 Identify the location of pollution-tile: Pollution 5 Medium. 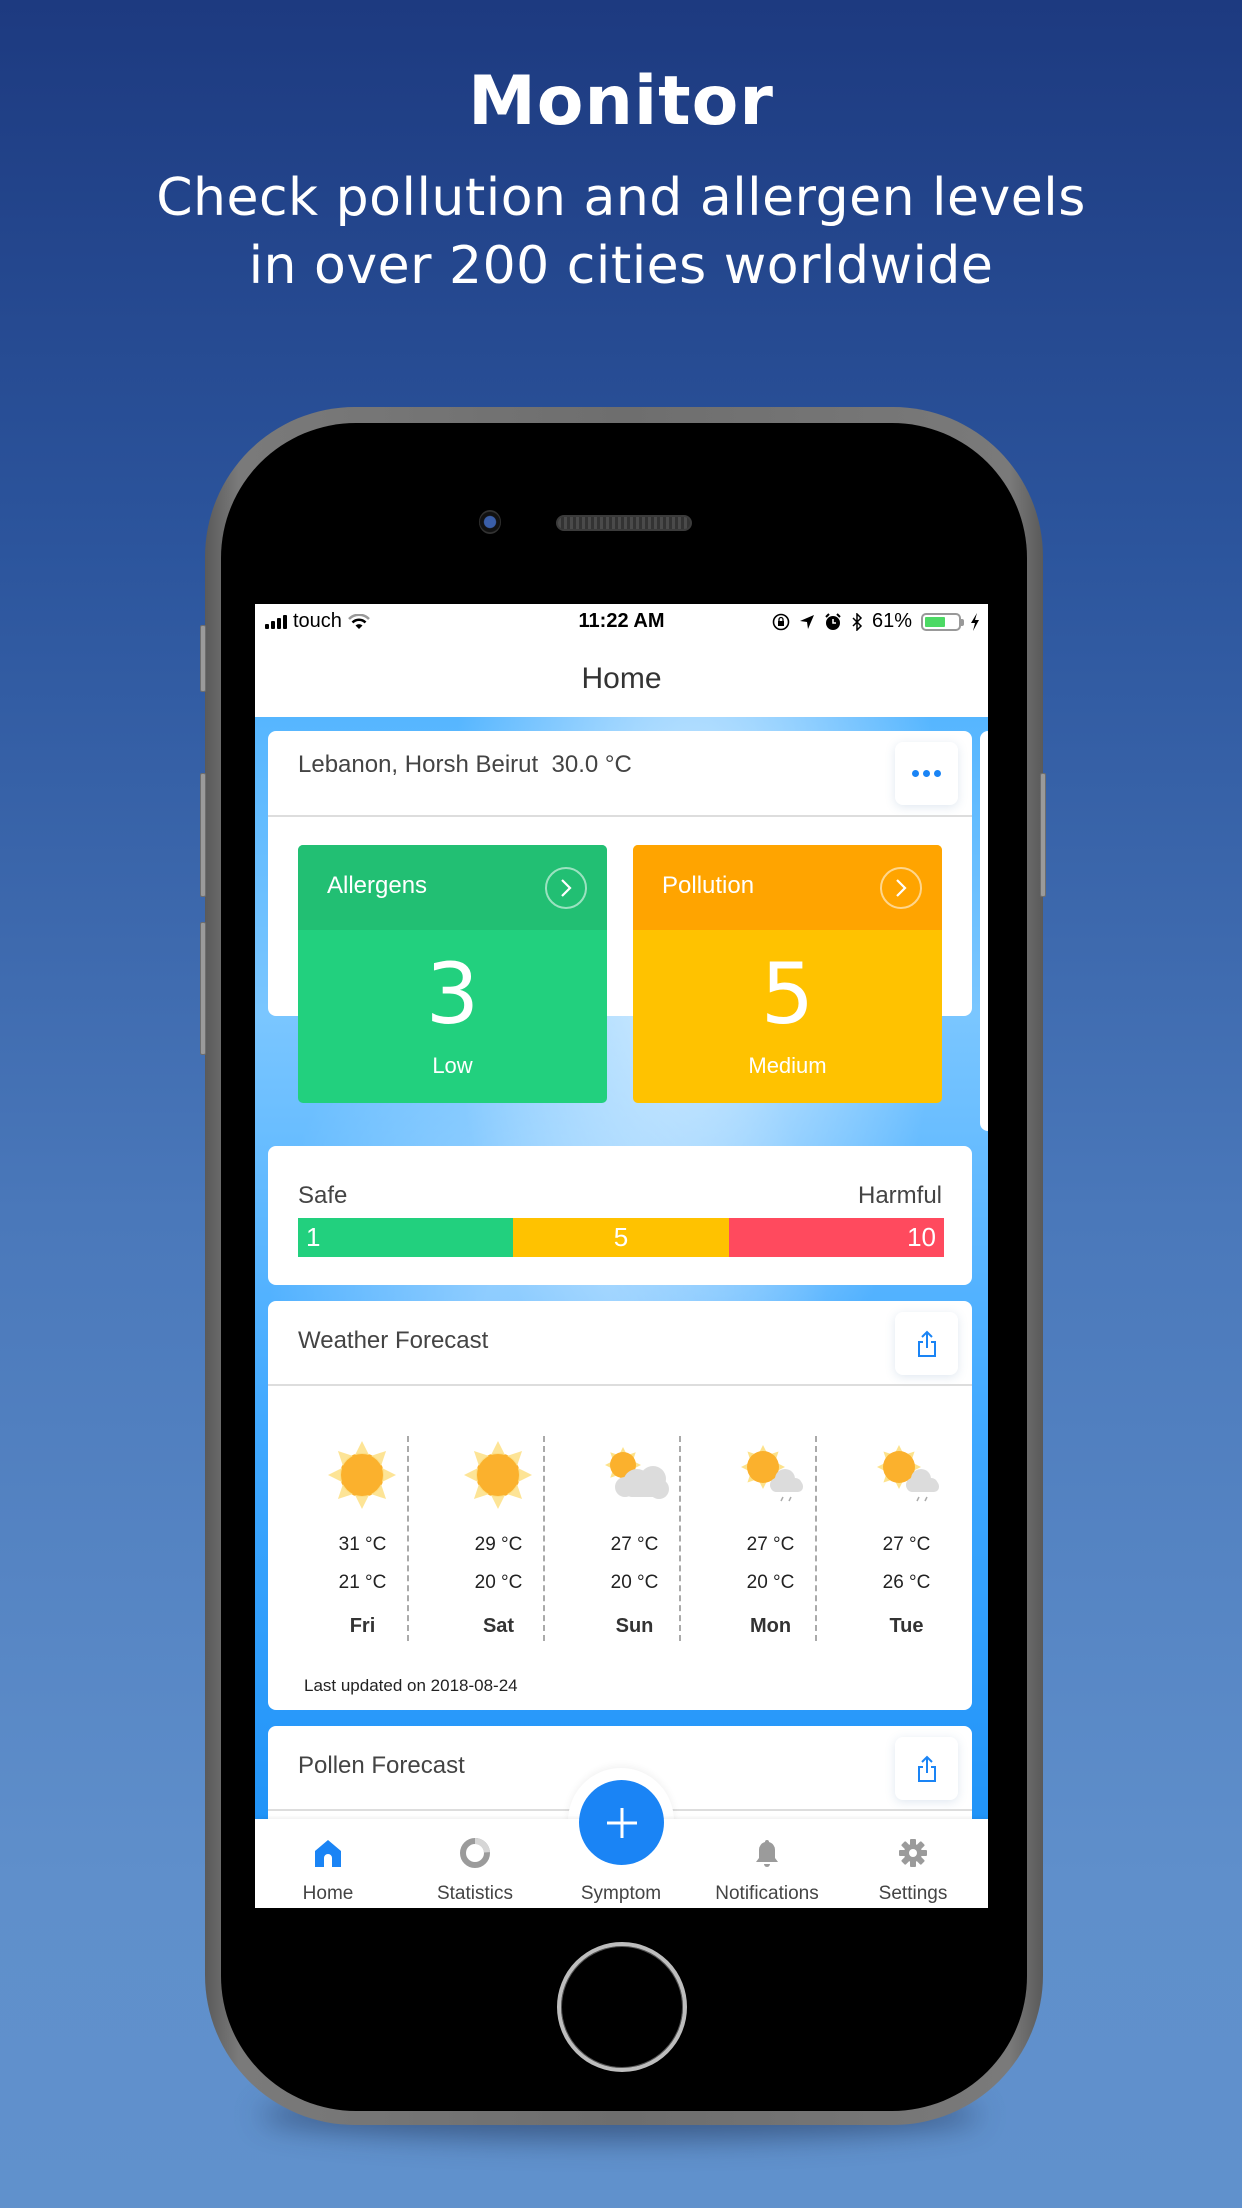
(787, 974).